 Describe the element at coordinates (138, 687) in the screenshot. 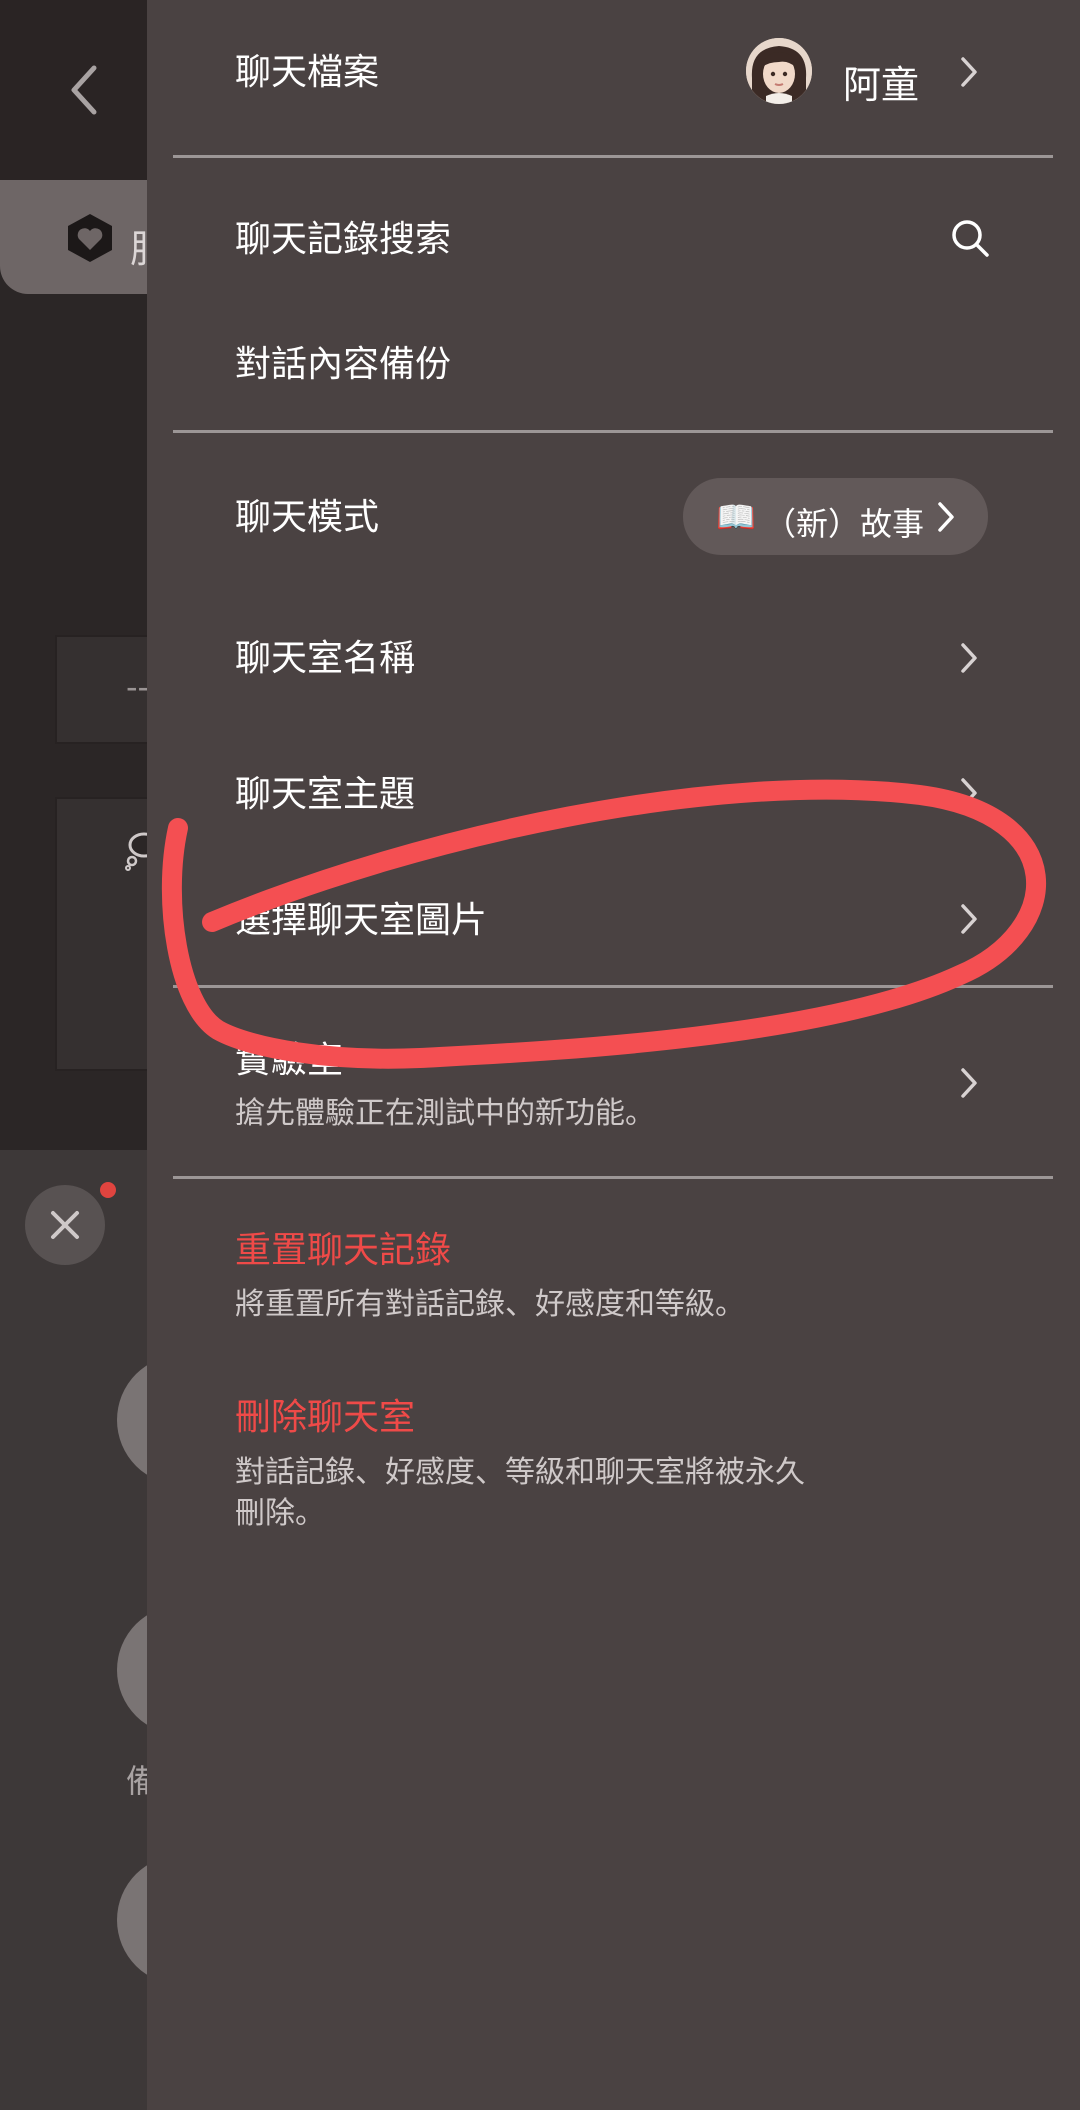

I see `message-card-text-partial: --` at that location.